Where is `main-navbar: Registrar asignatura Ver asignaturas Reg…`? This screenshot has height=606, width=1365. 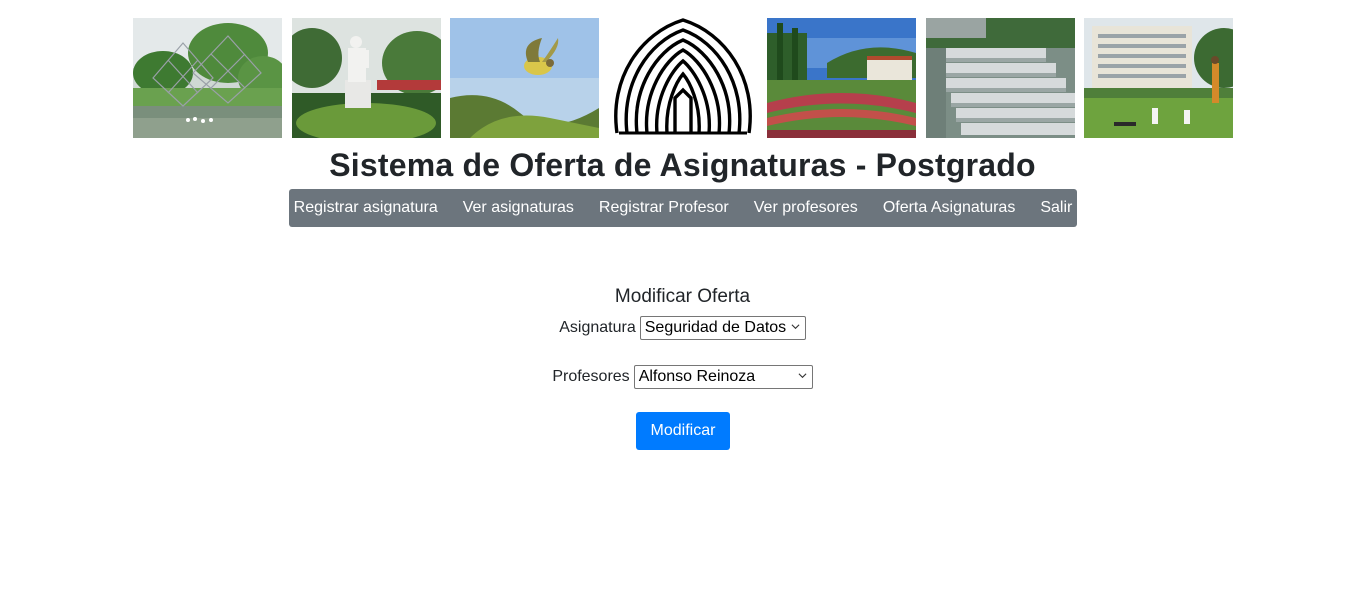 main-navbar: Registrar asignatura Ver asignaturas Reg… is located at coordinates (683, 208).